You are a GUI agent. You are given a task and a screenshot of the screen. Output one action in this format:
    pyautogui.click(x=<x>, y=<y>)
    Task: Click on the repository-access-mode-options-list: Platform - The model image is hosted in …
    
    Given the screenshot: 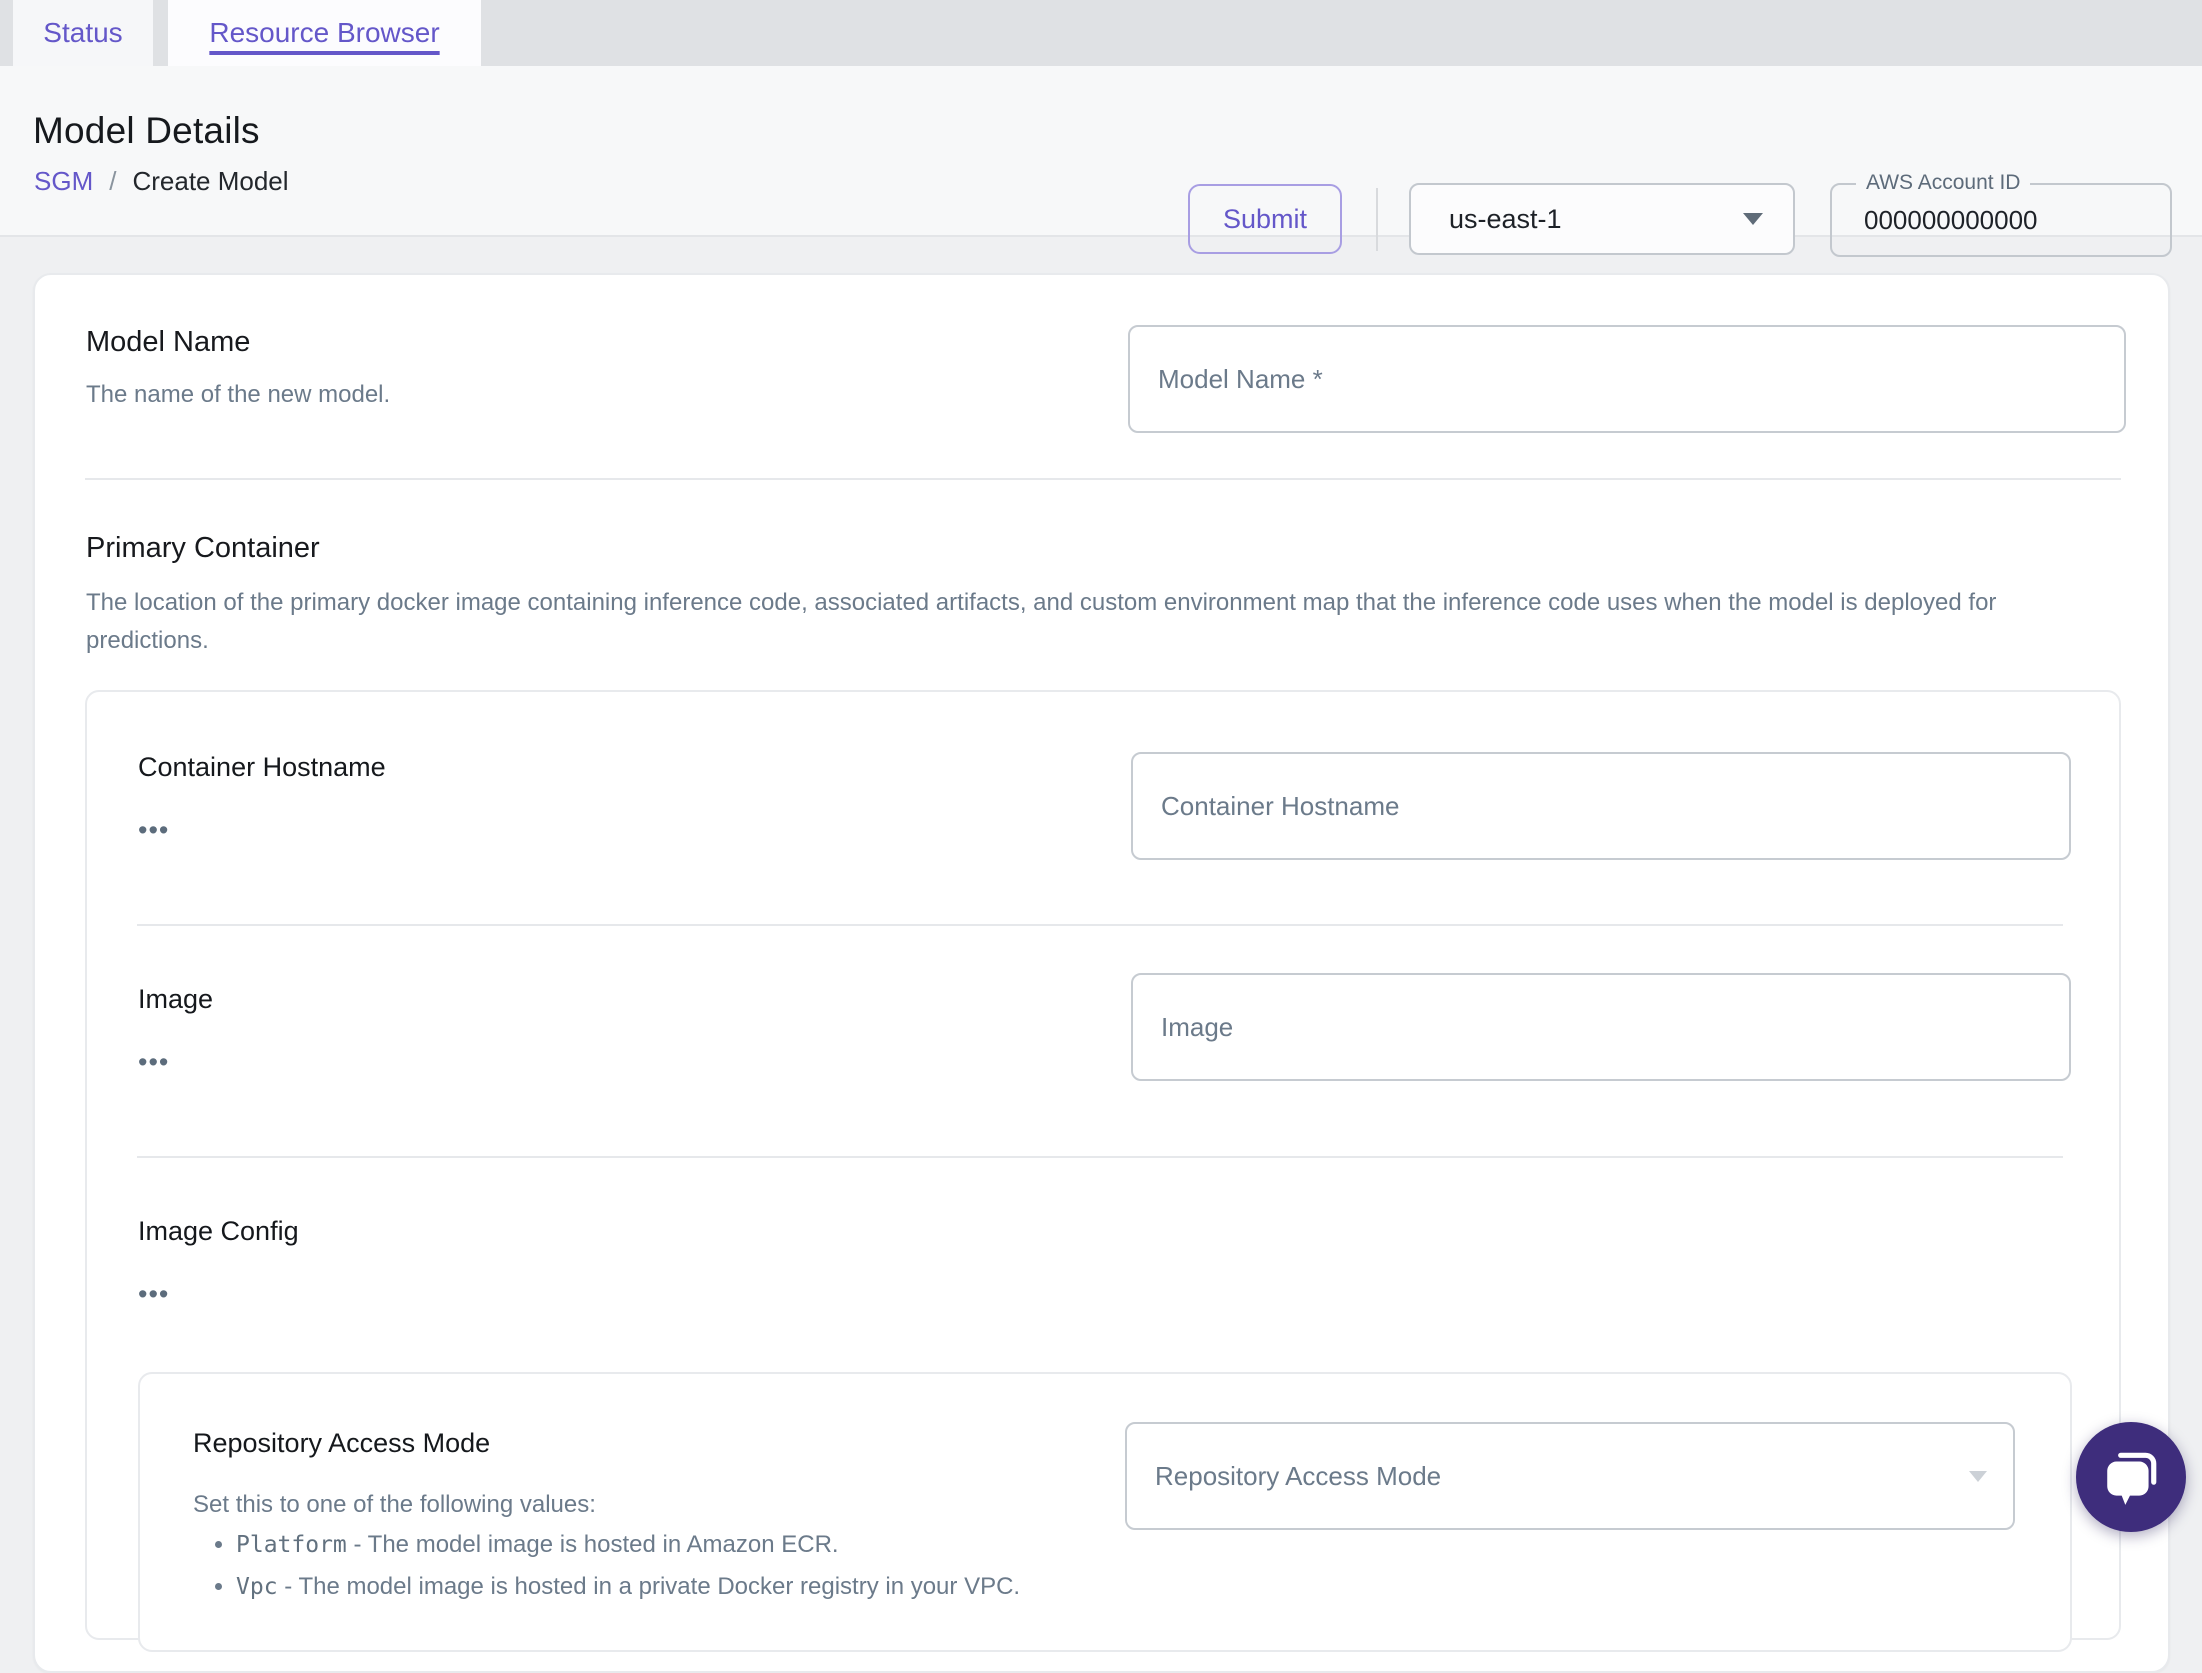 What is the action you would take?
    pyautogui.click(x=862, y=1566)
    